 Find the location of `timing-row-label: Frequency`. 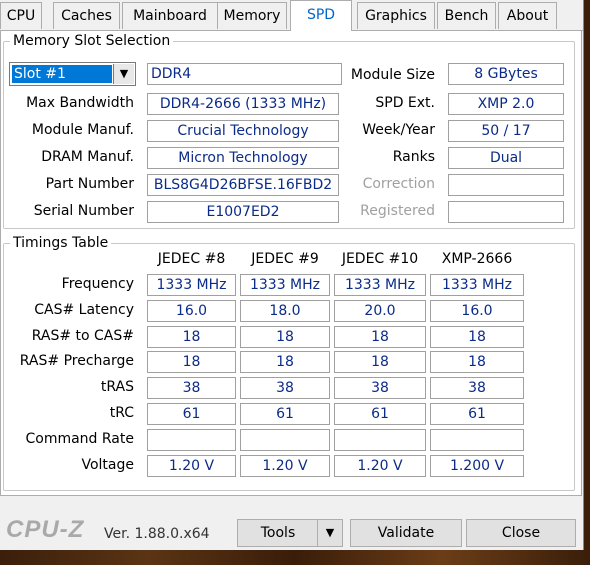

timing-row-label: Frequency is located at coordinates (97, 284).